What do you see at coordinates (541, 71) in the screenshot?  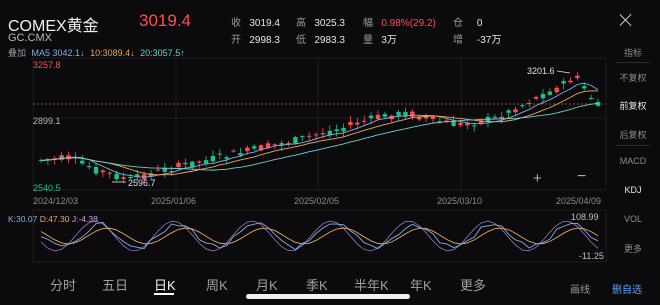 I see `high-marker-label: 3201.6` at bounding box center [541, 71].